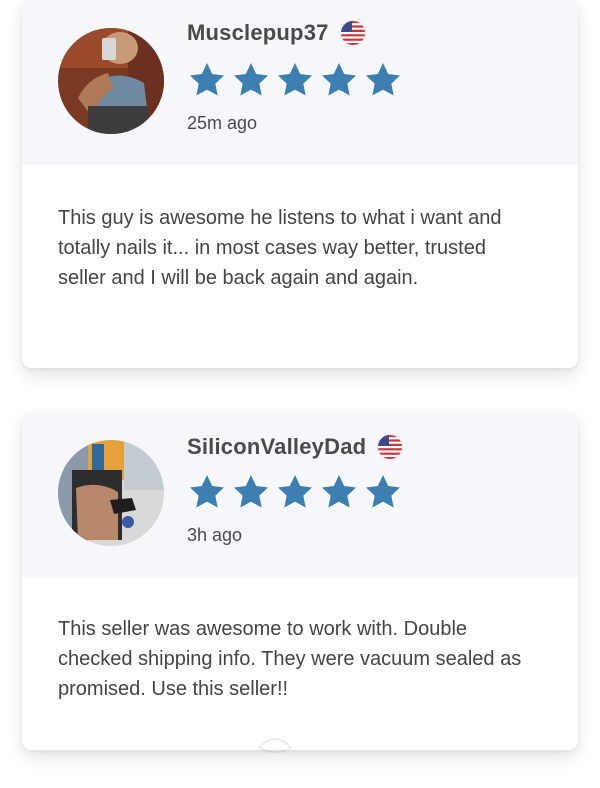 The image size is (600, 788). I want to click on review-timestamp: 3h ago, so click(215, 535).